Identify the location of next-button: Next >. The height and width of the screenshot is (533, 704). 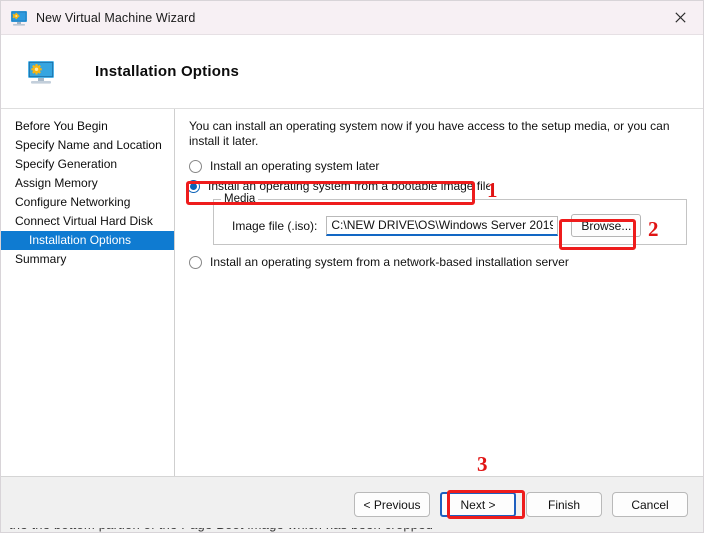
(478, 504).